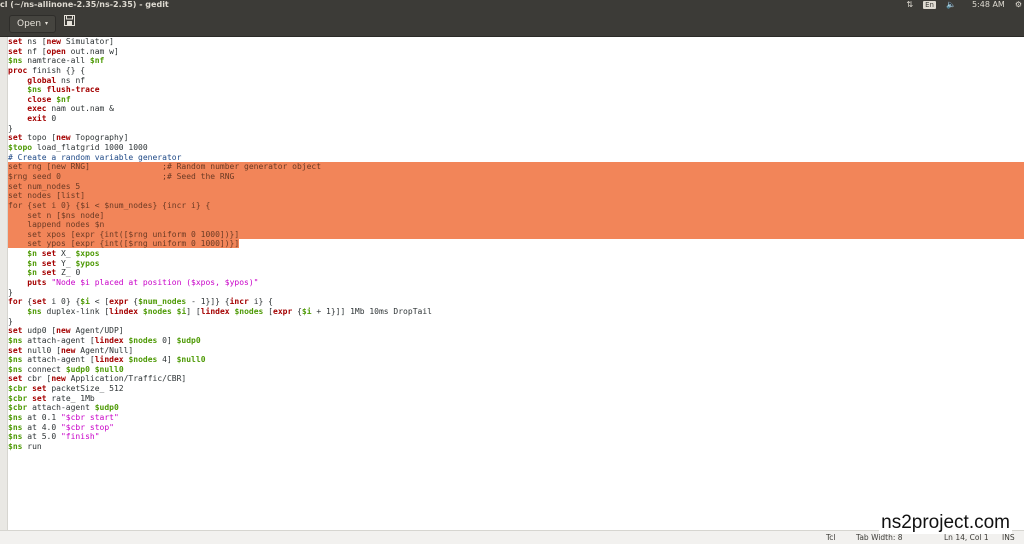 The width and height of the screenshot is (1024, 544). I want to click on clock: 5:48 AM, so click(988, 5).